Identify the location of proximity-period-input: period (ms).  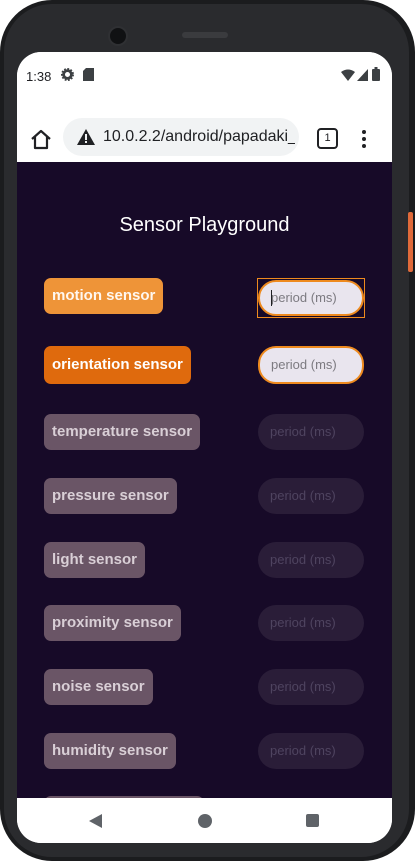
(311, 623).